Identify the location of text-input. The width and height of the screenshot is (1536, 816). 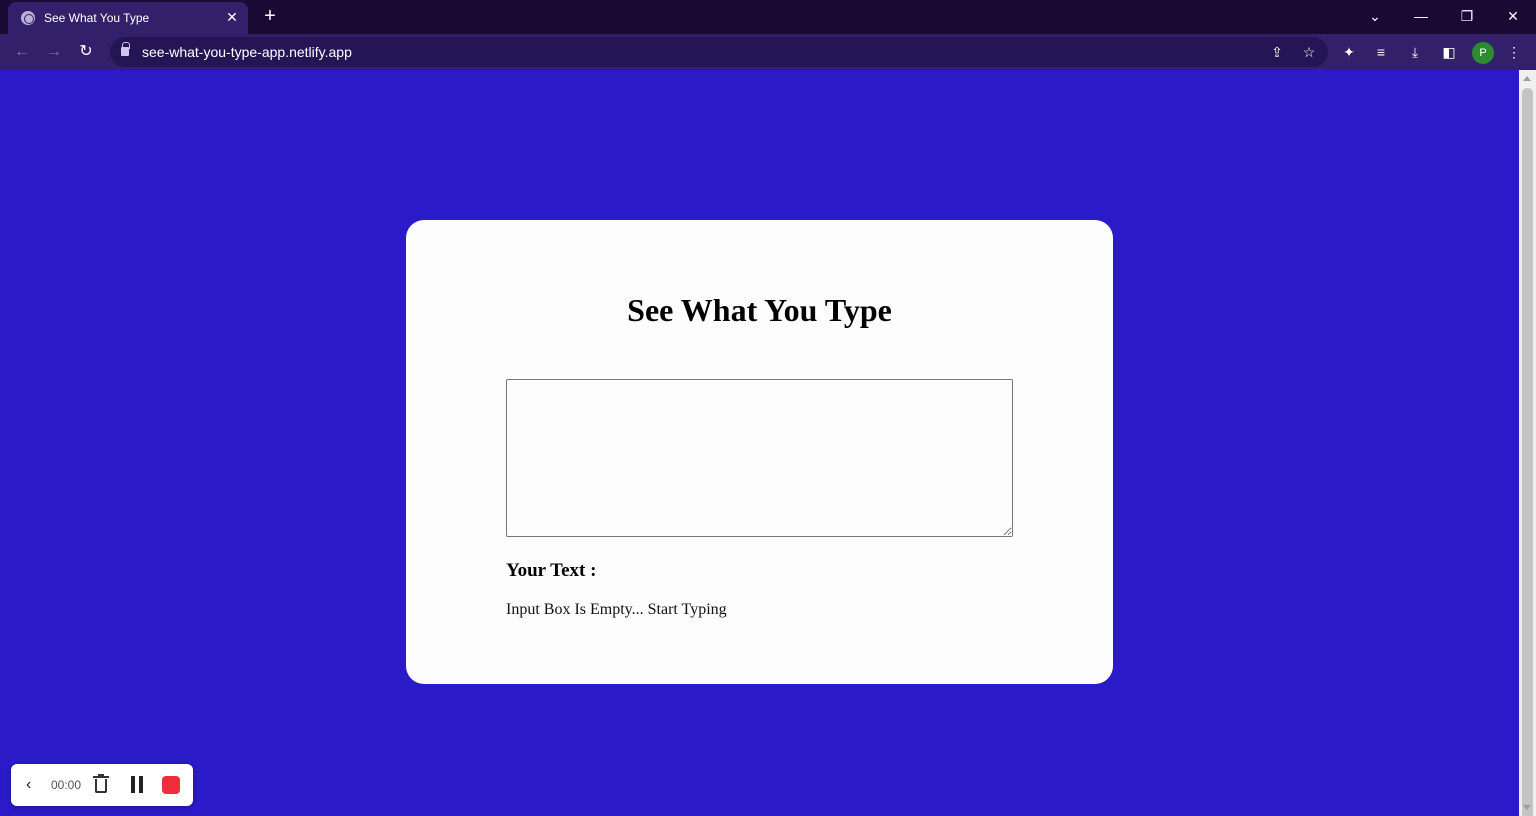
(759, 458).